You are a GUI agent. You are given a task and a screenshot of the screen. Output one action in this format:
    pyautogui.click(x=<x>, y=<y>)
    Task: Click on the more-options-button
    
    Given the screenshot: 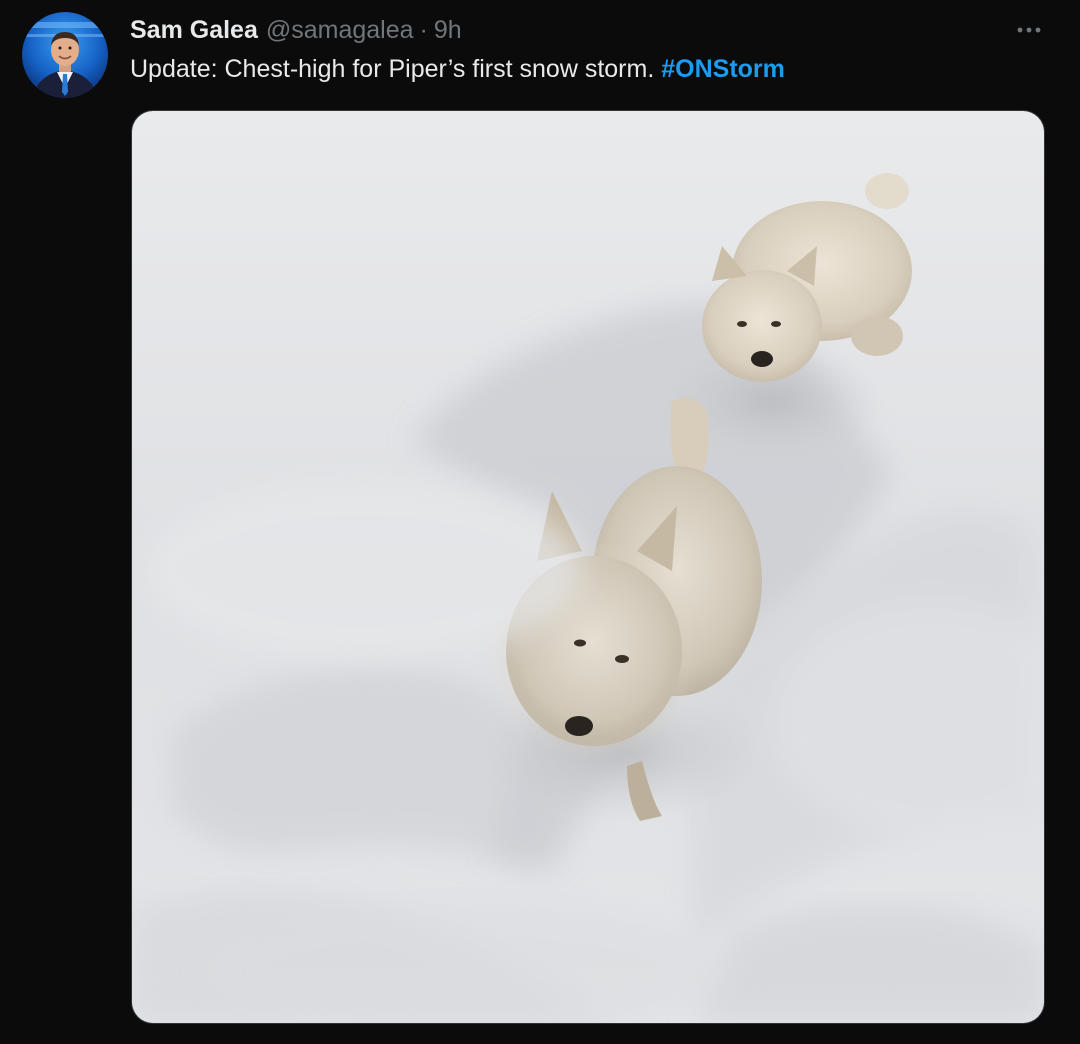 What is the action you would take?
    pyautogui.click(x=1029, y=30)
    